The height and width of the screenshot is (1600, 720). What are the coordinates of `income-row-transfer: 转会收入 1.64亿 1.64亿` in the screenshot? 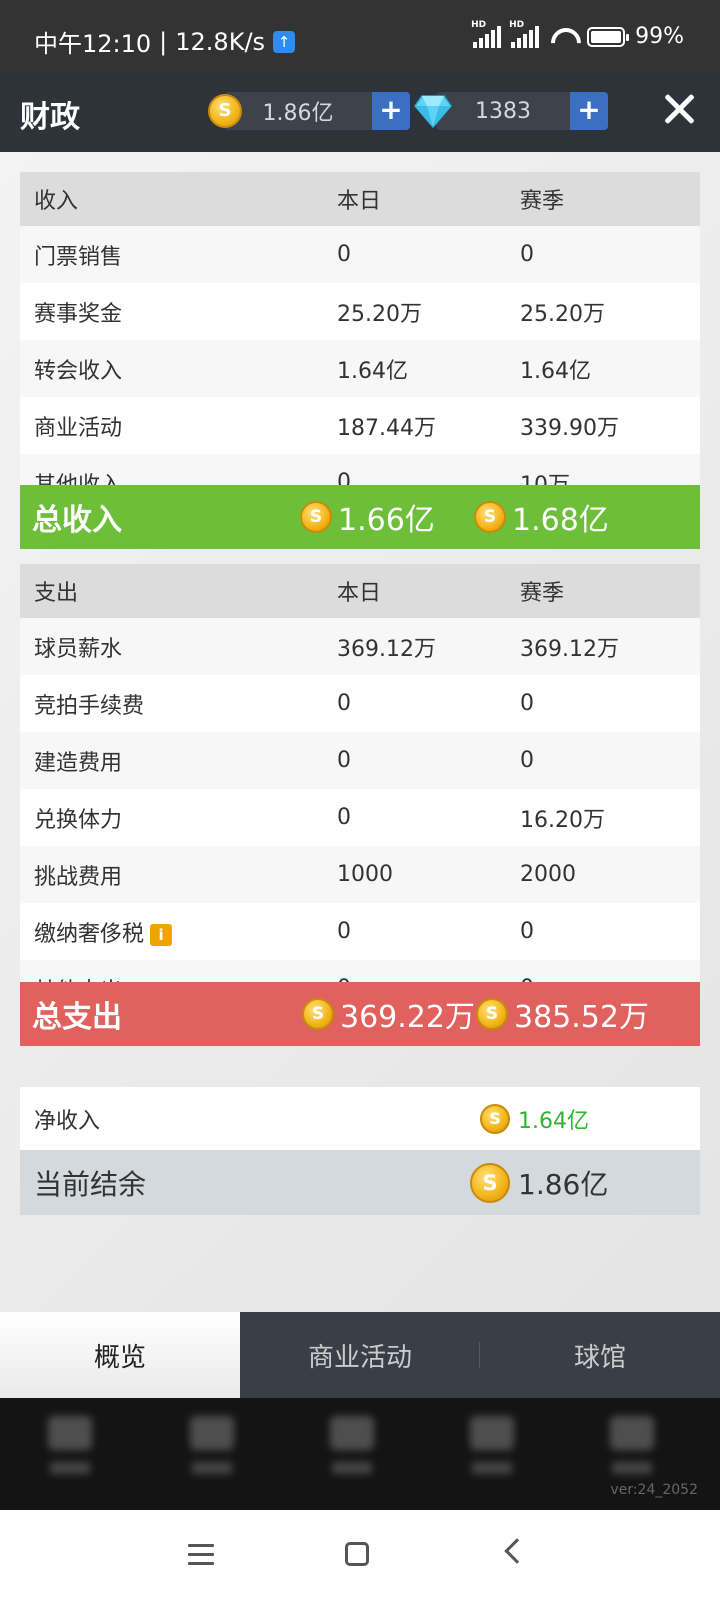 It's located at (360, 368).